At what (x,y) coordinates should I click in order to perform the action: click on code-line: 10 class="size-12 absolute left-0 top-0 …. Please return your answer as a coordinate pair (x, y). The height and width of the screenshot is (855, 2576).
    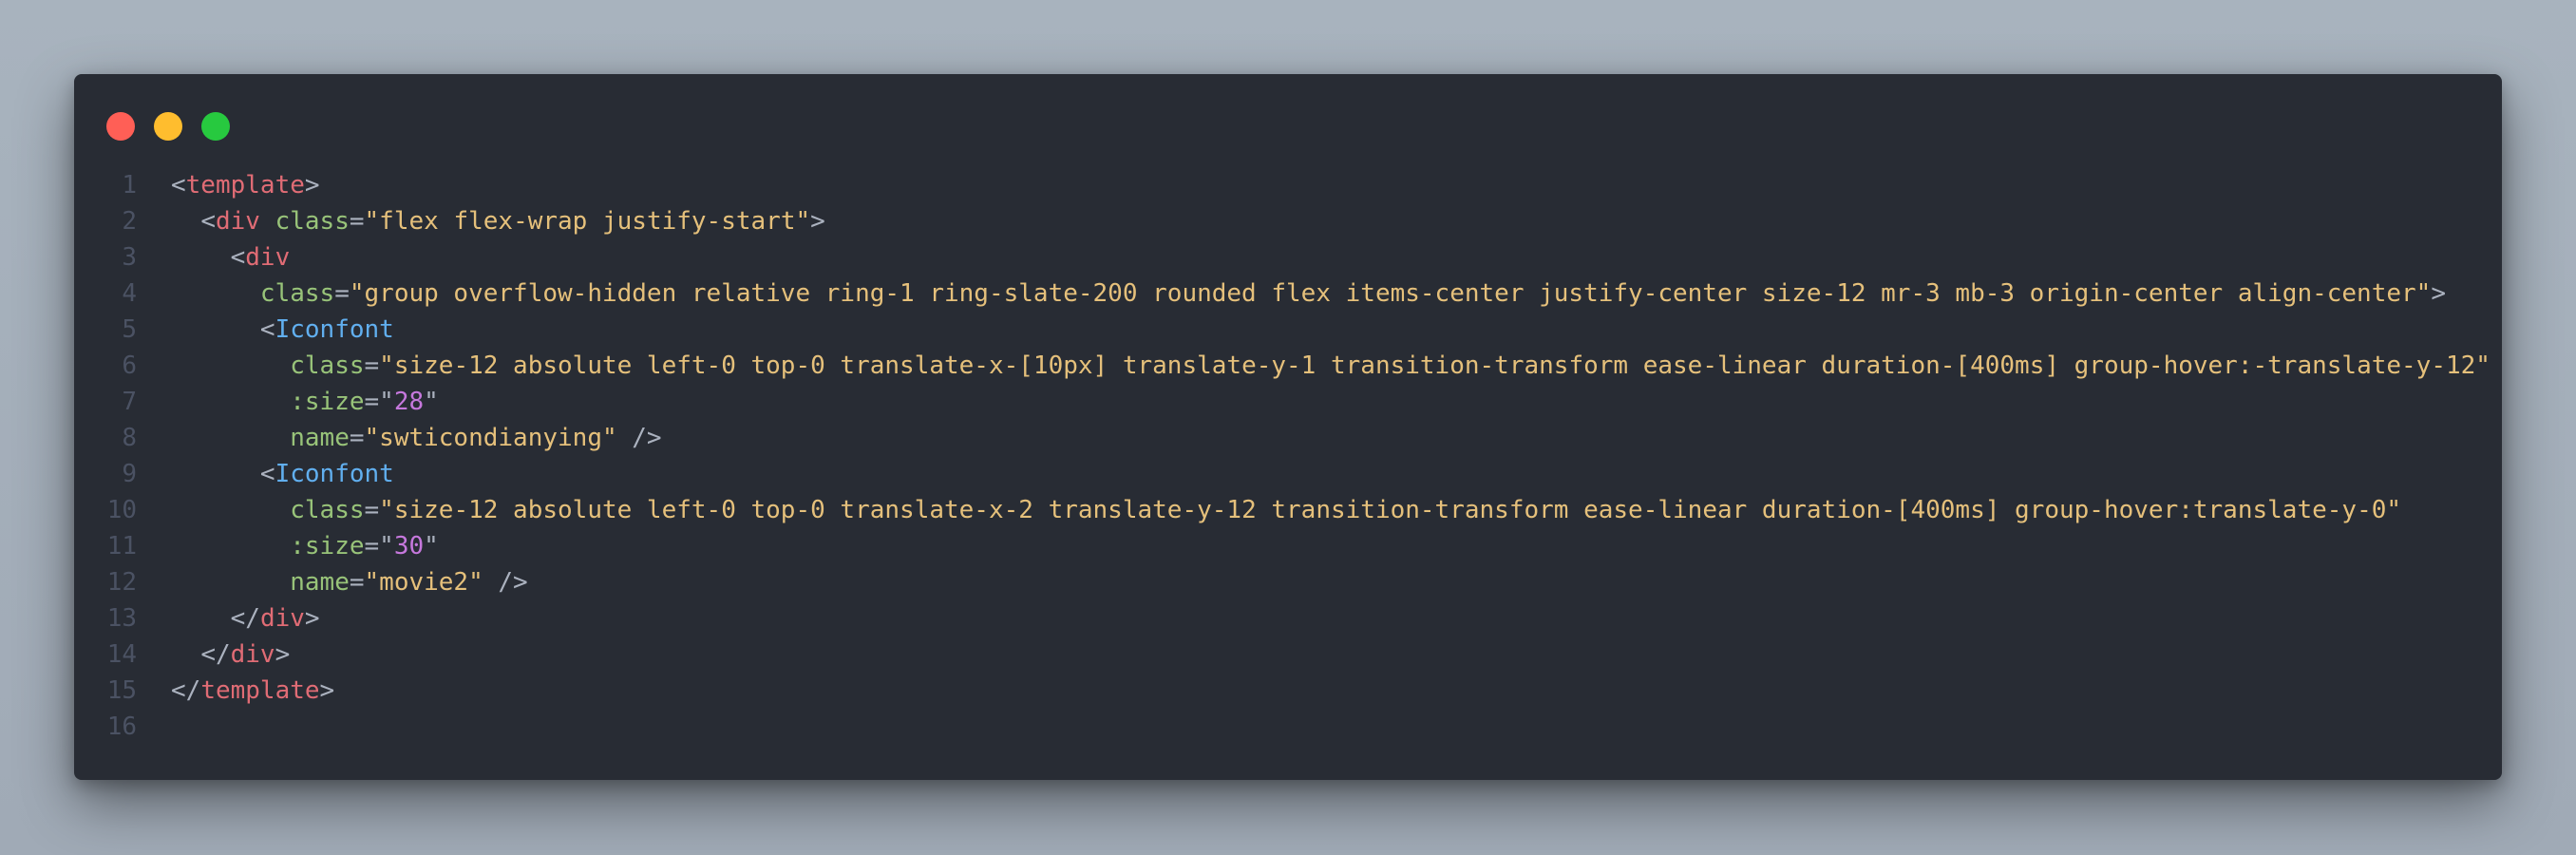
    Looking at the image, I should click on (1288, 510).